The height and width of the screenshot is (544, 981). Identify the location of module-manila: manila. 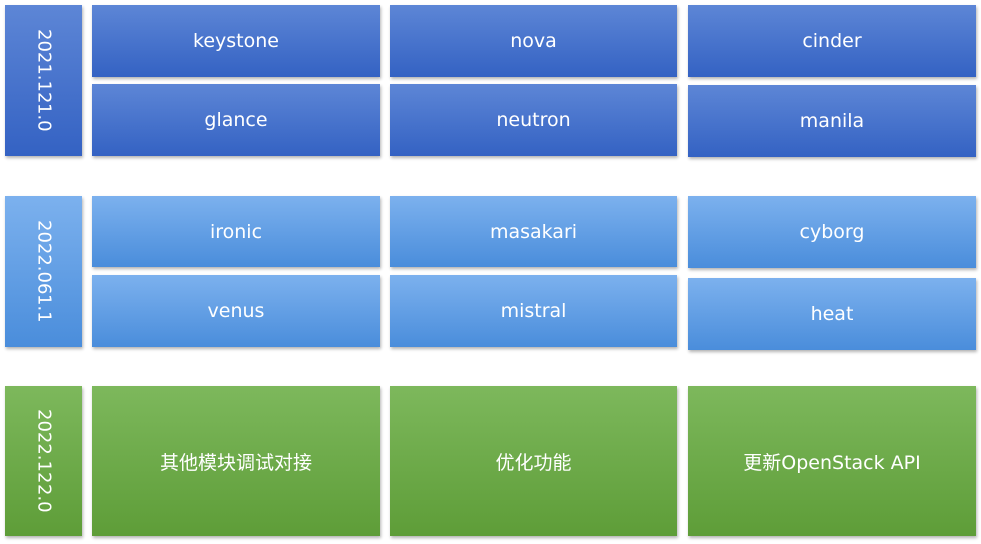
(832, 121).